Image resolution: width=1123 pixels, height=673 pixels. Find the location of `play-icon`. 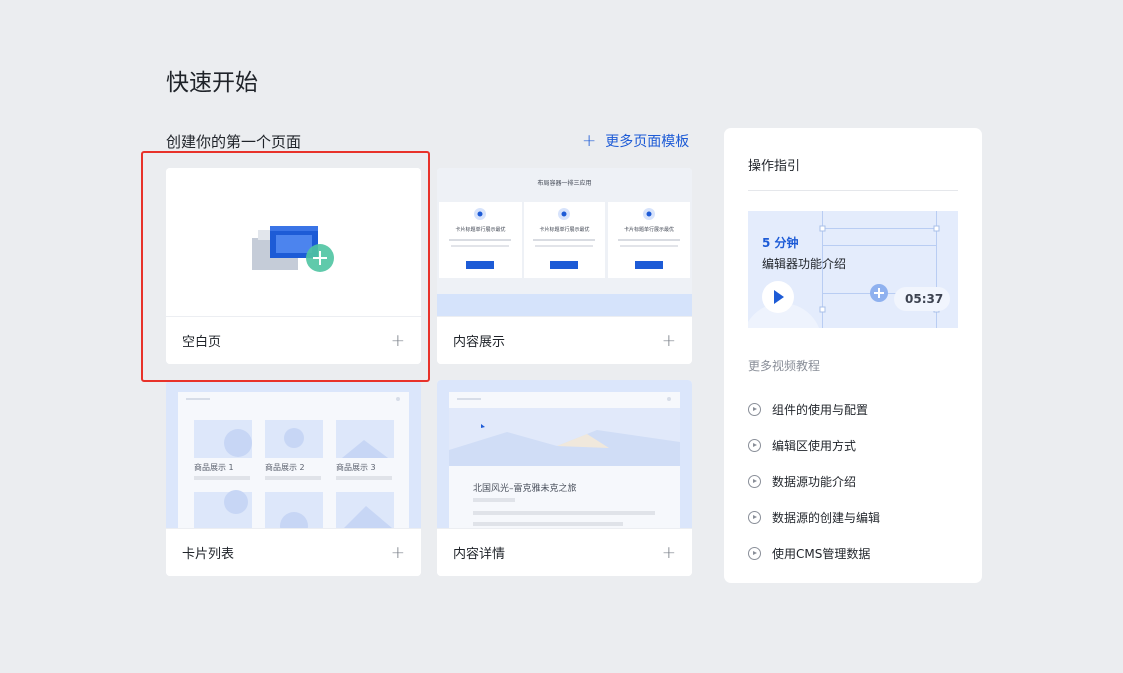

play-icon is located at coordinates (779, 297).